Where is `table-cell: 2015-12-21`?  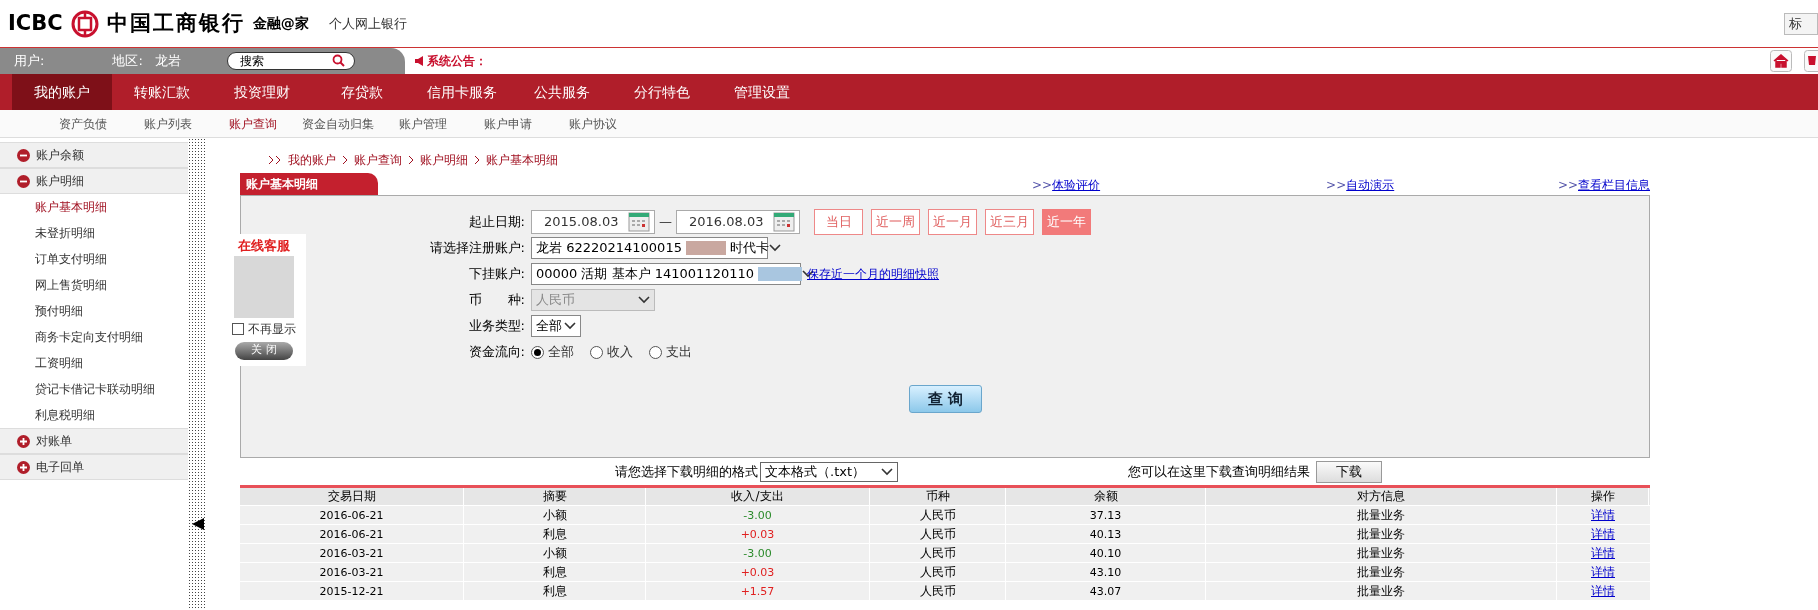
table-cell: 2015-12-21 is located at coordinates (352, 591).